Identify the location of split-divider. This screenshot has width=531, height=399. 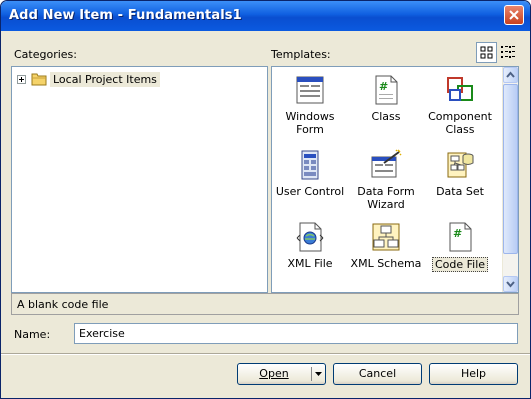
(311, 374).